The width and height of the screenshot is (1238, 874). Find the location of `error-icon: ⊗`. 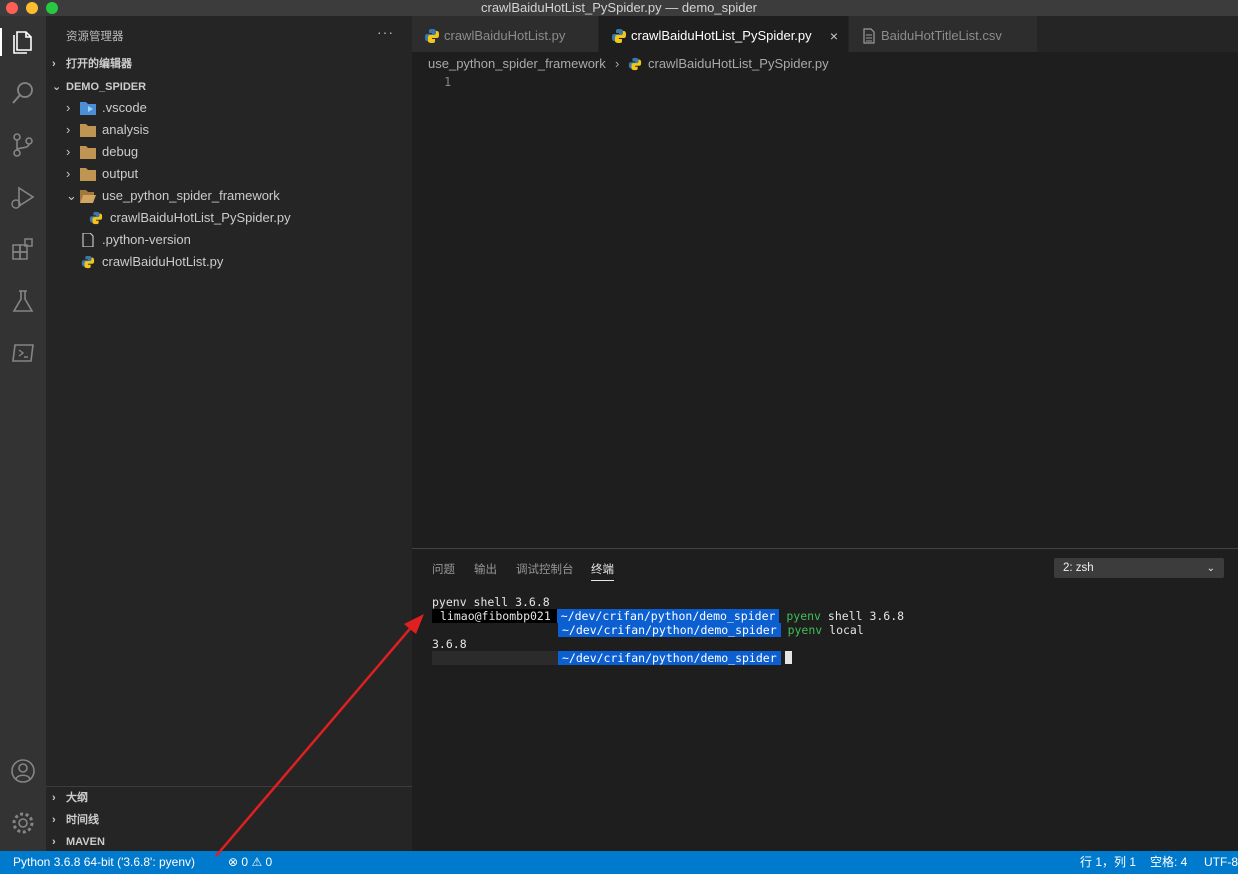

error-icon: ⊗ is located at coordinates (233, 862).